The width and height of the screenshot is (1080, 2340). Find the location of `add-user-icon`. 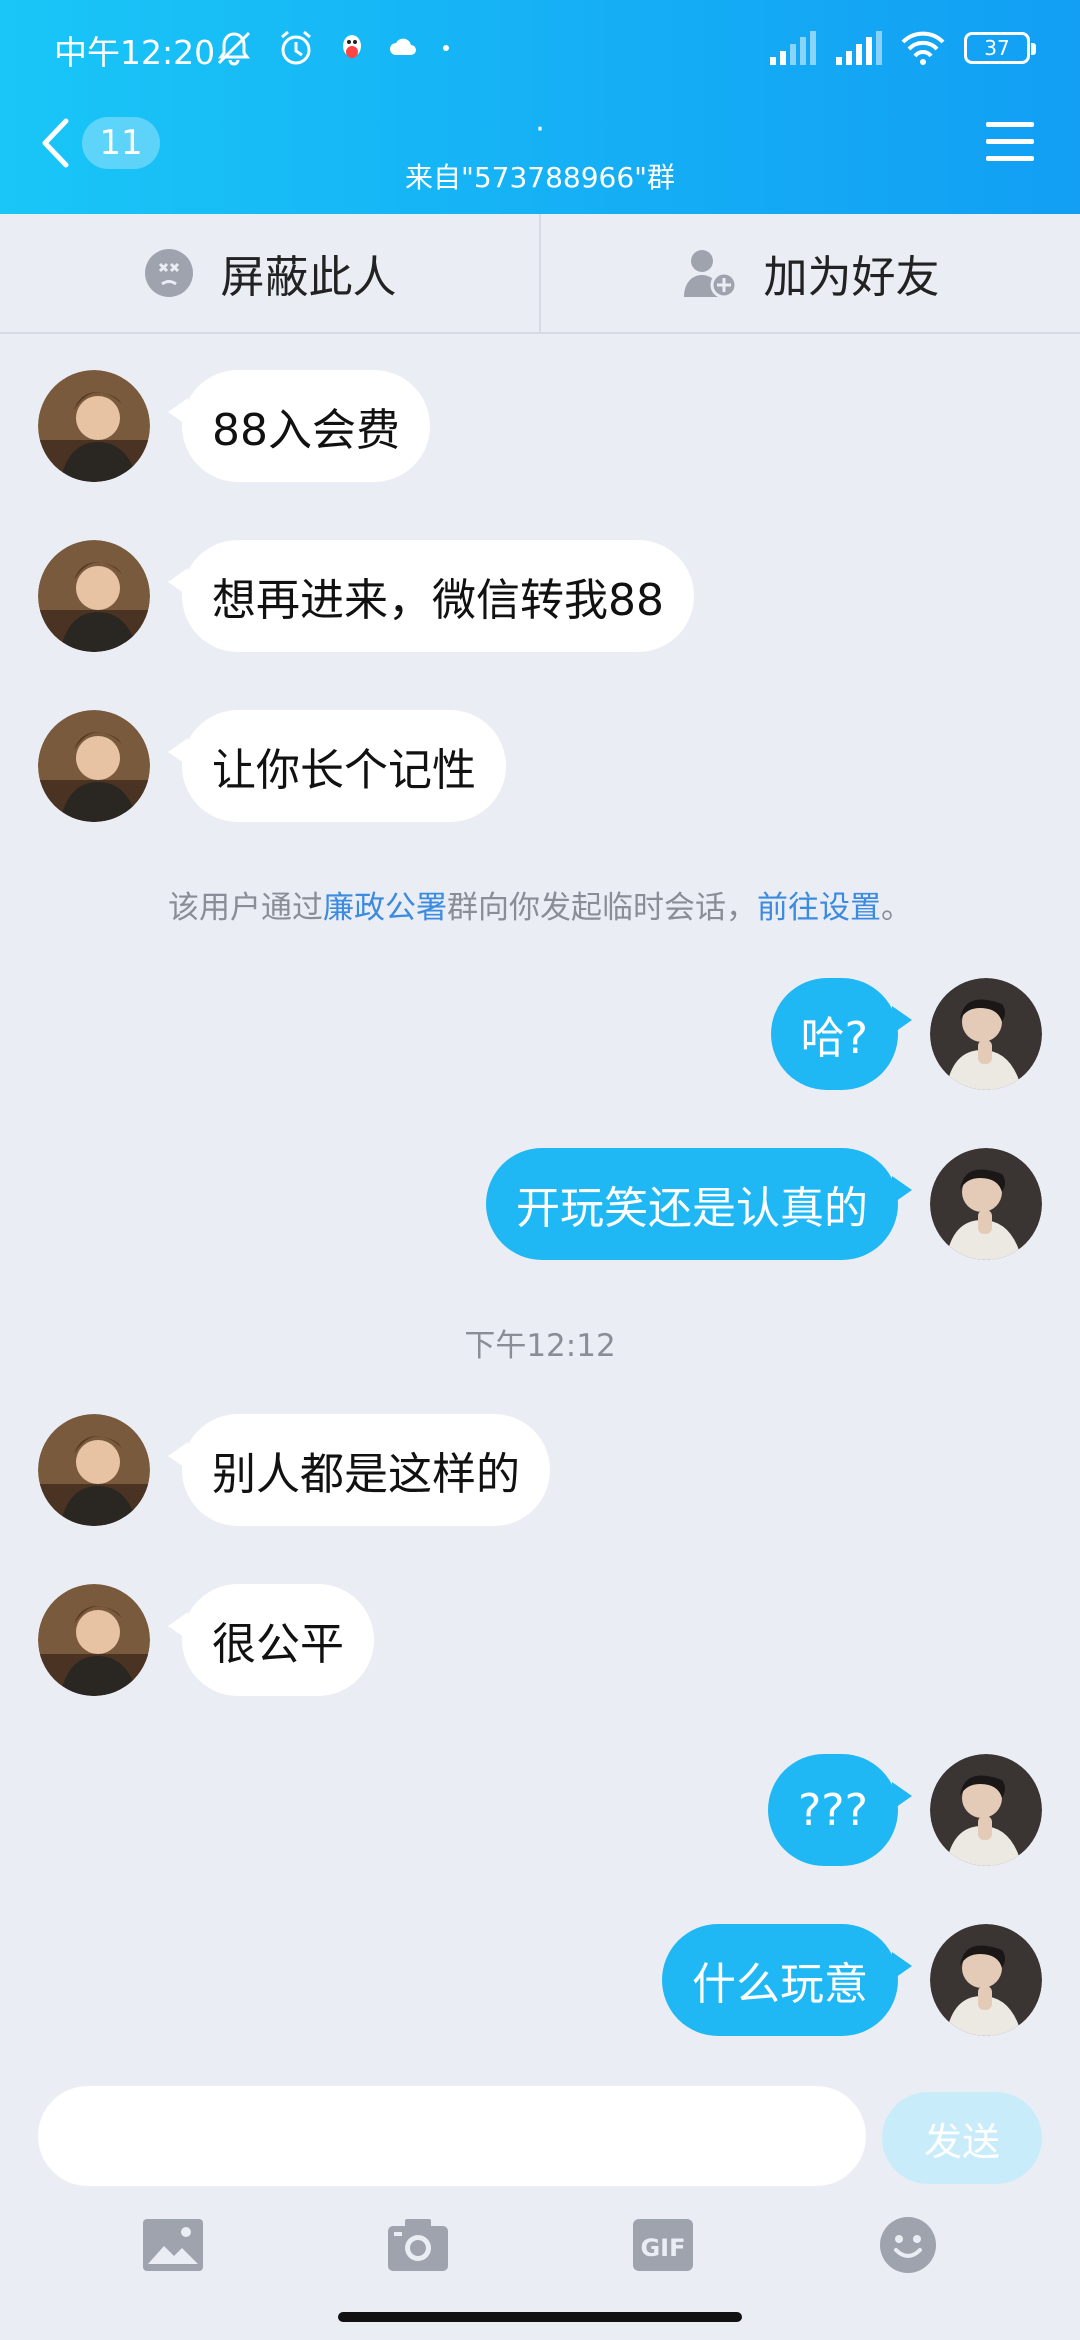

add-user-icon is located at coordinates (710, 274).